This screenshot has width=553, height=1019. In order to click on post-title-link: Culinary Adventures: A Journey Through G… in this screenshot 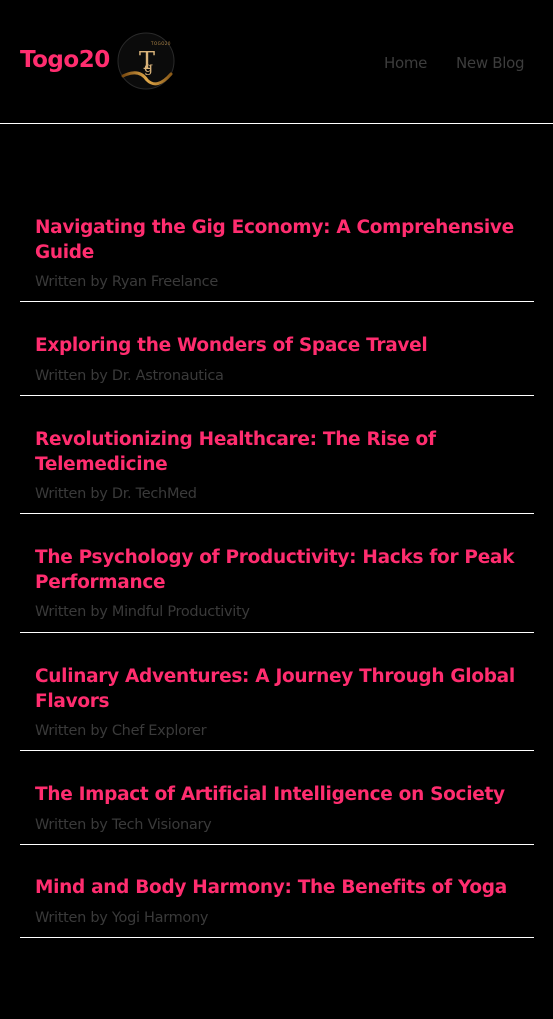, I will do `click(280, 689)`.